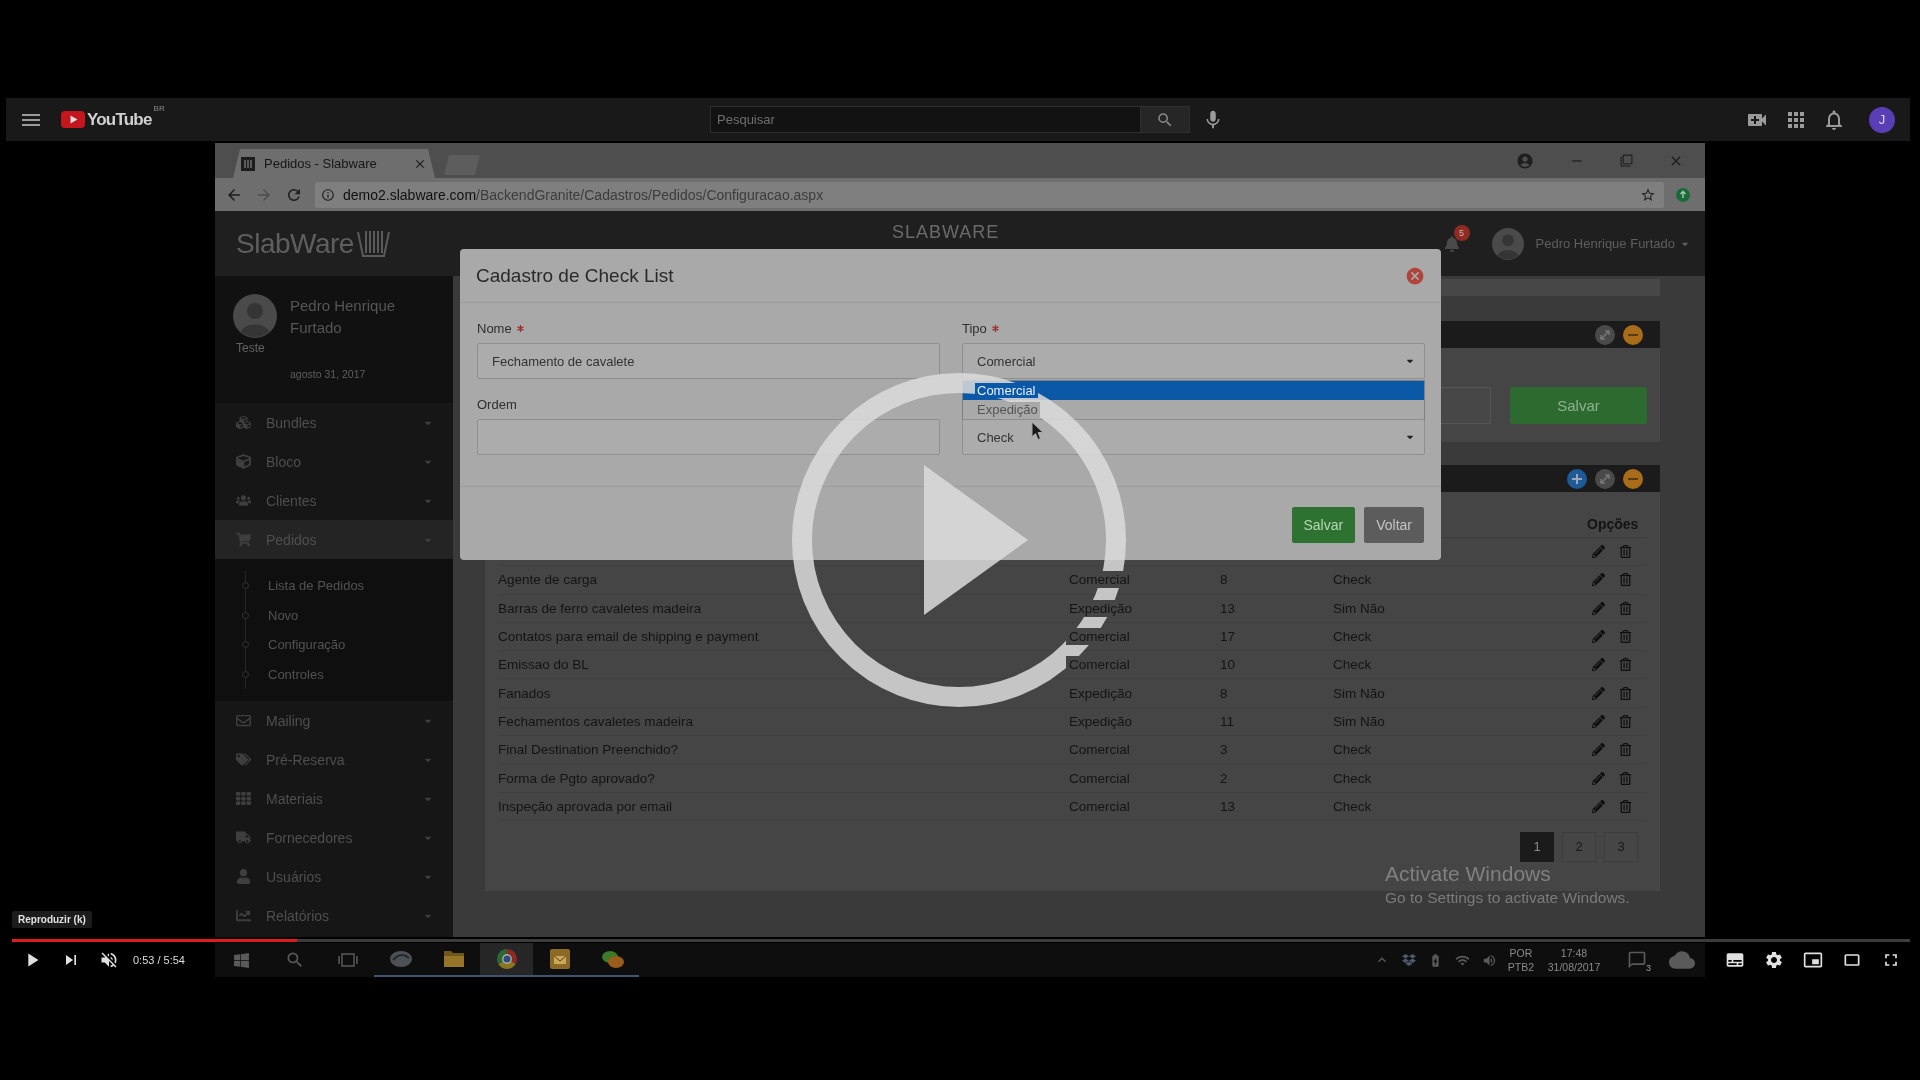 The height and width of the screenshot is (1080, 1920). Describe the element at coordinates (708, 437) in the screenshot. I see `input-field` at that location.